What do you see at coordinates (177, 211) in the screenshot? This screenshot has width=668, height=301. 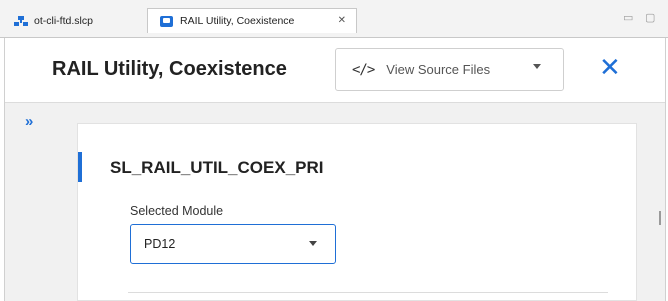 I see `selected-module-label: Selected Module` at bounding box center [177, 211].